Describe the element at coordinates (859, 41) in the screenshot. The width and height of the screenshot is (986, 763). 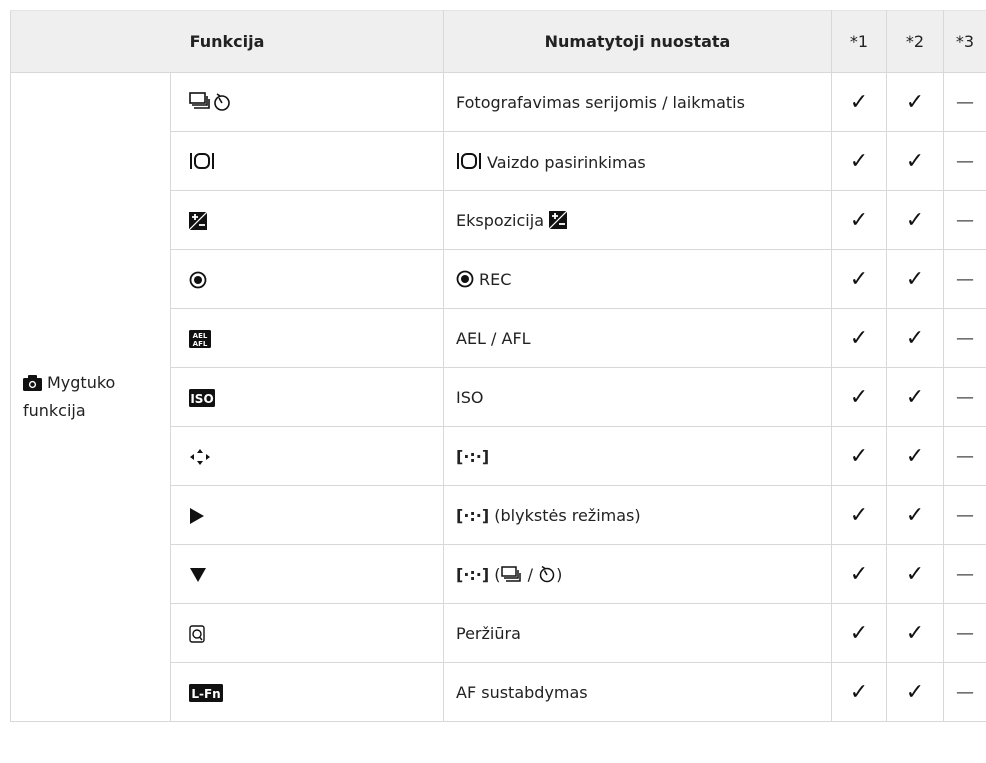
I see `header-note-1: *1` at that location.